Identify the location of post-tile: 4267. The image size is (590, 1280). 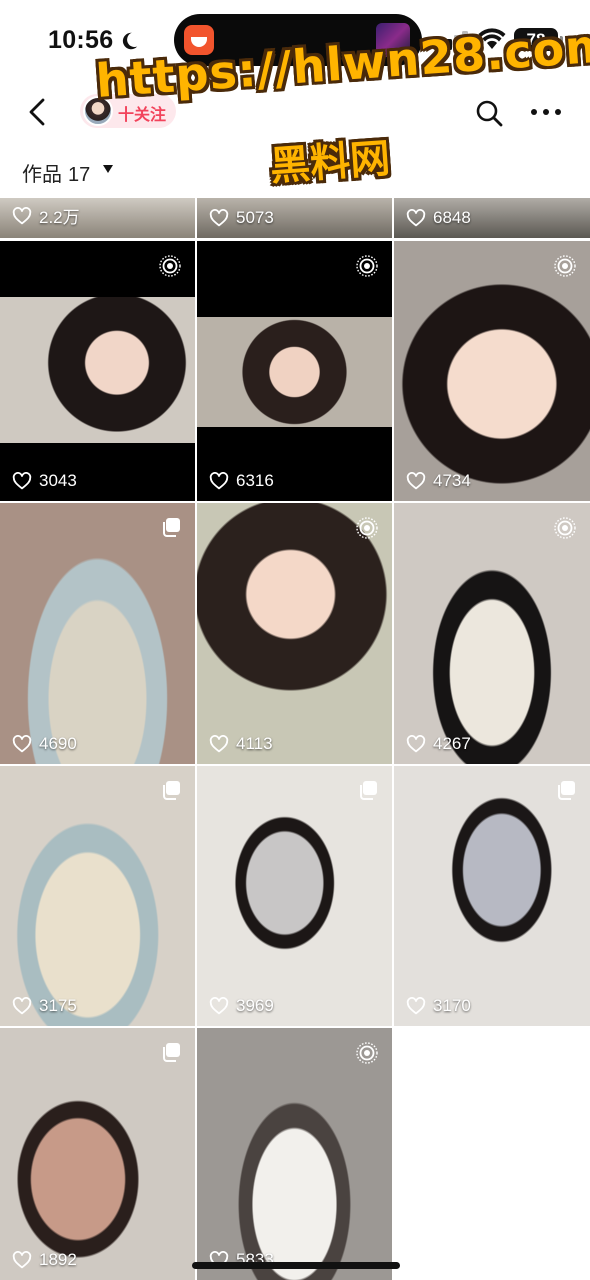
(492, 633).